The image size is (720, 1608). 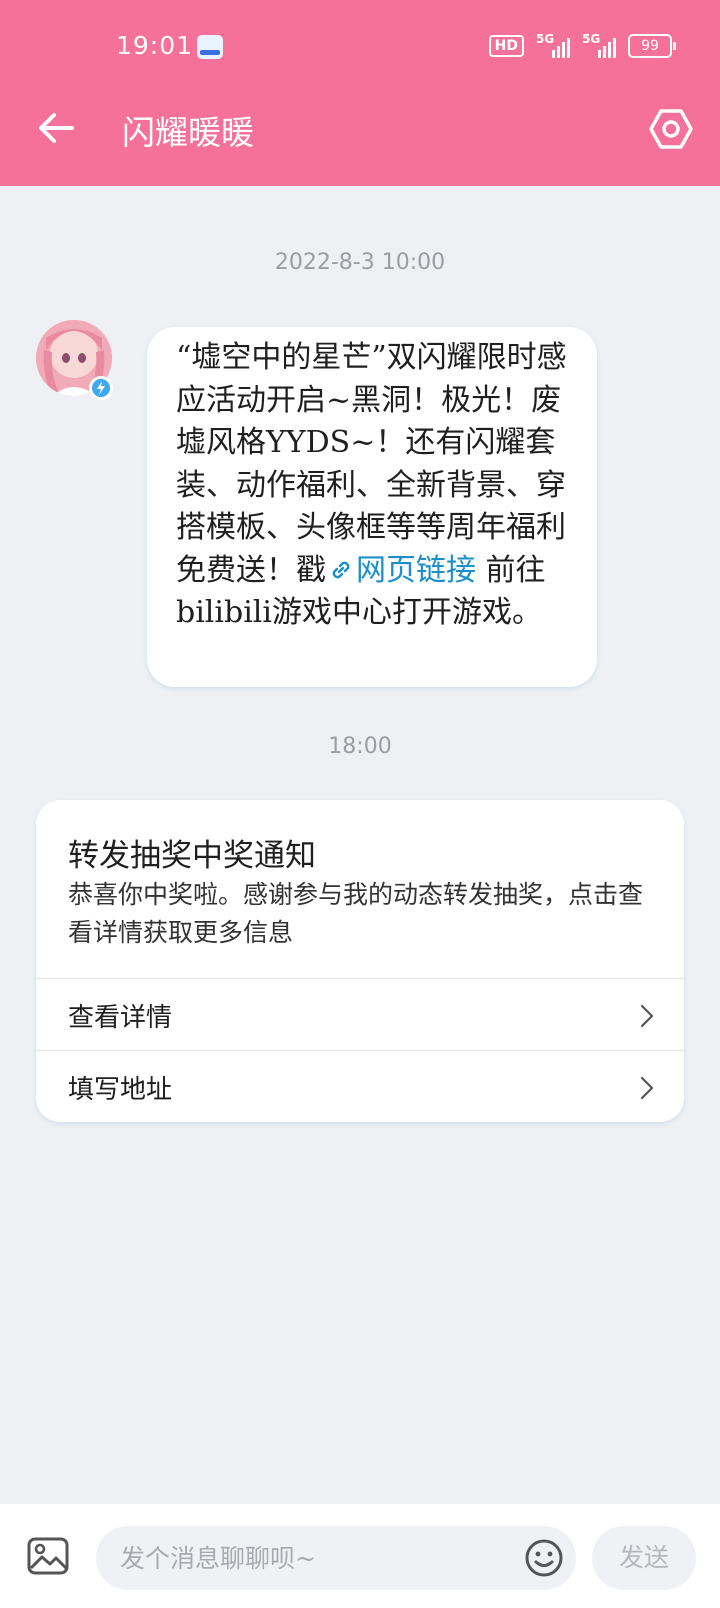 I want to click on signal-icon-2: 5G, so click(x=599, y=45).